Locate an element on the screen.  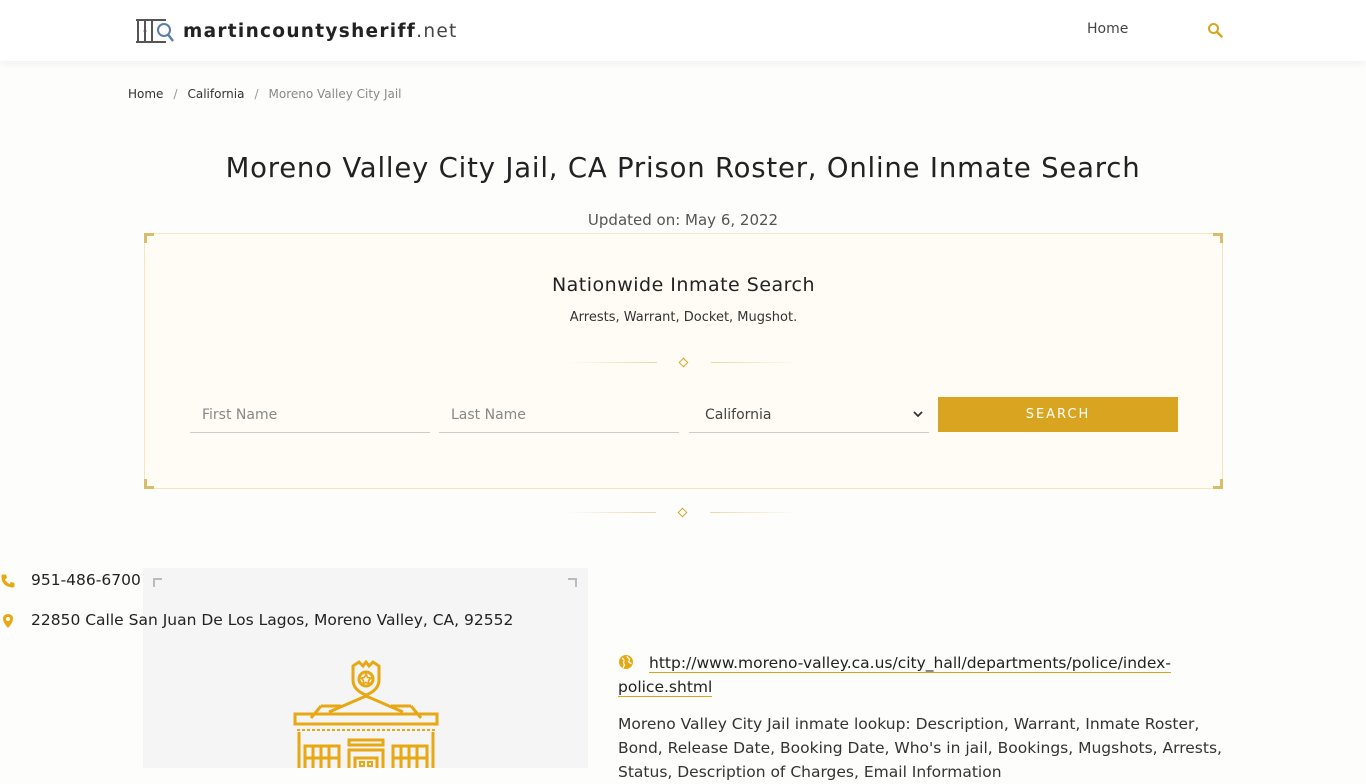
phone-number: 951-486-6700 is located at coordinates (86, 580).